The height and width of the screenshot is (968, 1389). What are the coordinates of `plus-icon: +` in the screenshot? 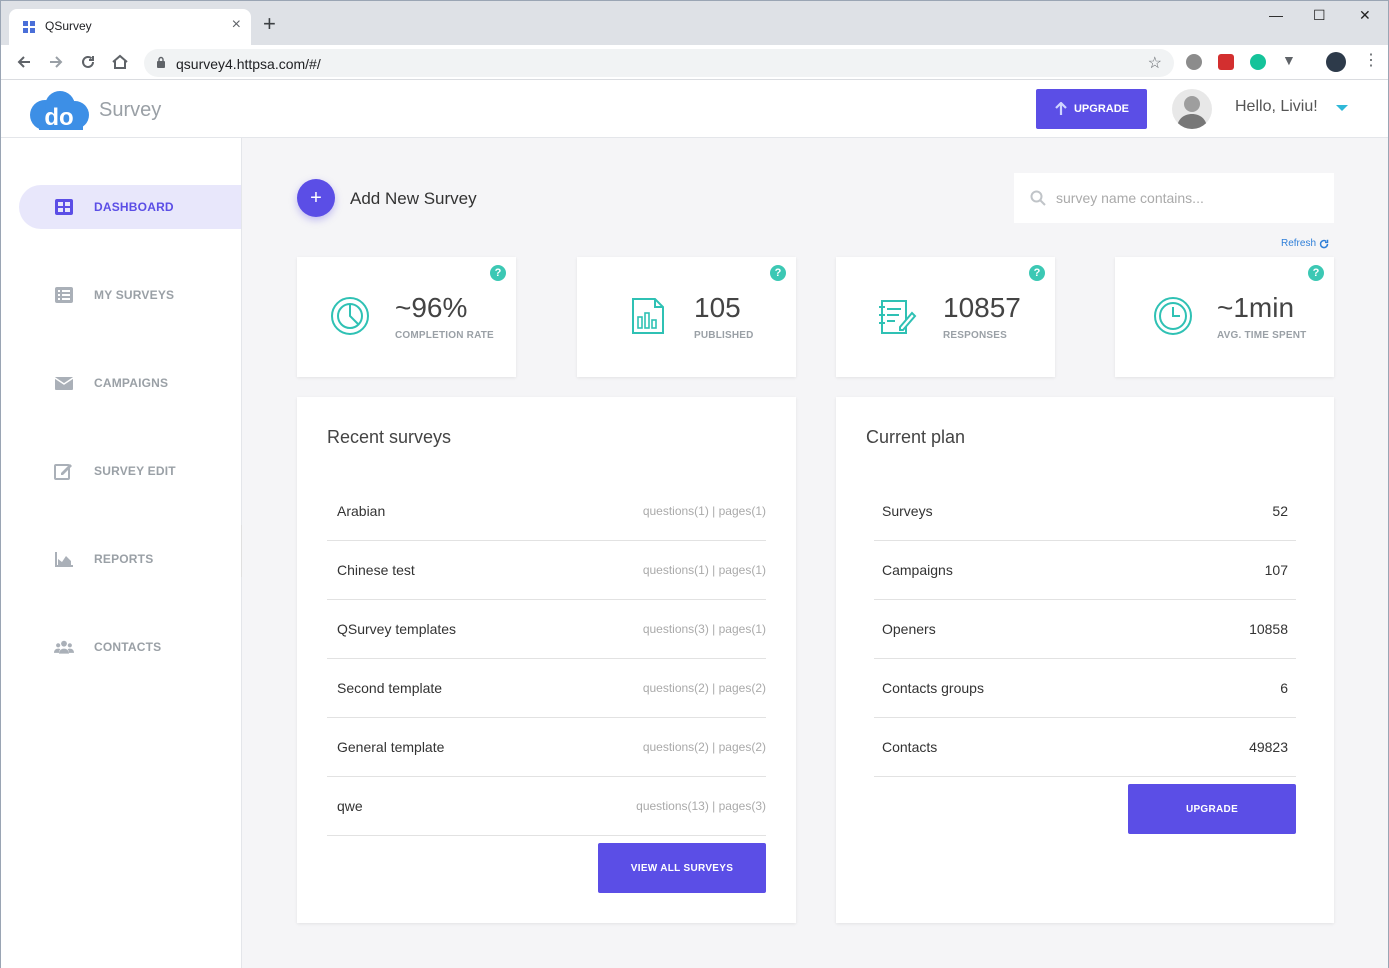 It's located at (316, 197).